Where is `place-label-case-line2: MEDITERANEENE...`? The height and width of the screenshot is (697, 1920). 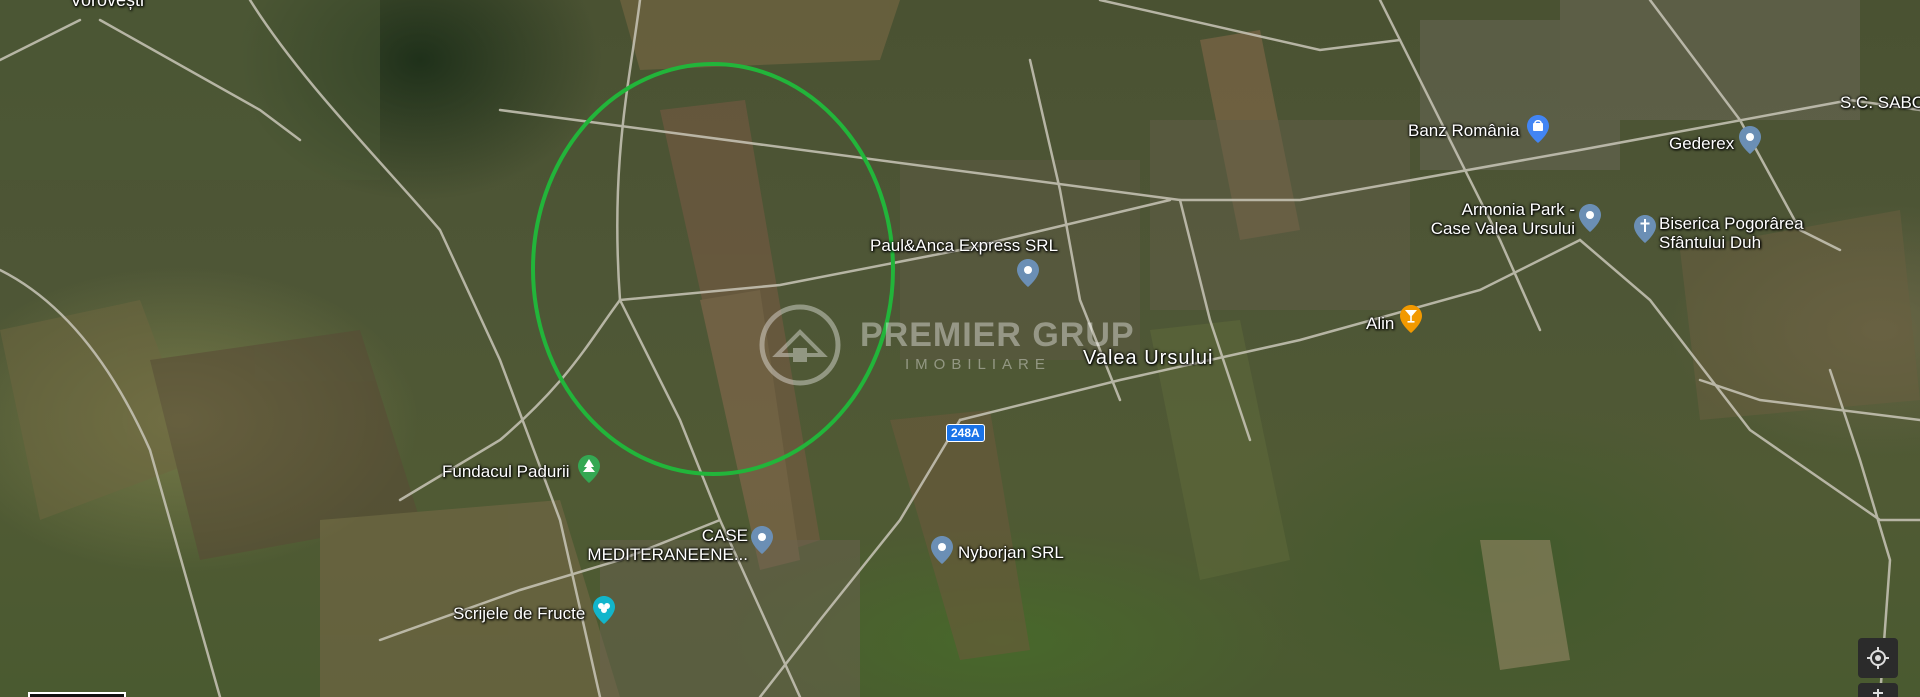 place-label-case-line2: MEDITERANEENE... is located at coordinates (667, 554).